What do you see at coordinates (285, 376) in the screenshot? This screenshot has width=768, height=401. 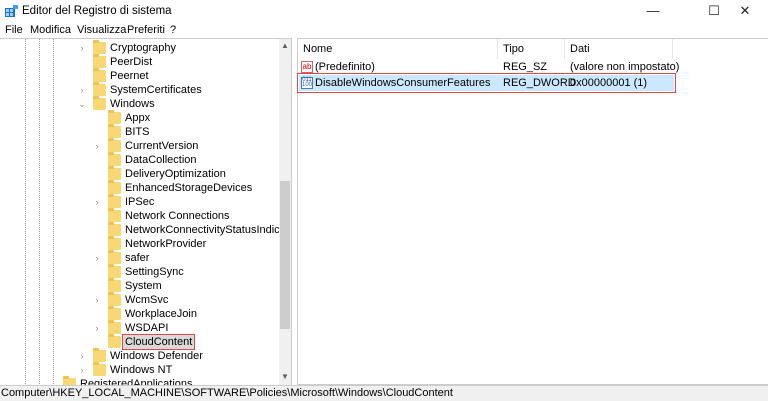 I see `scroll-down-arrow-icon: ▼` at bounding box center [285, 376].